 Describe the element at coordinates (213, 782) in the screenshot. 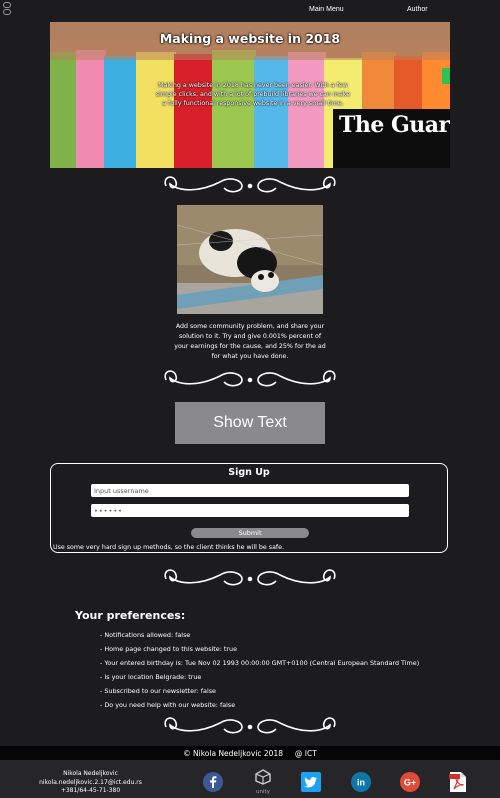

I see `facebook-icon` at that location.